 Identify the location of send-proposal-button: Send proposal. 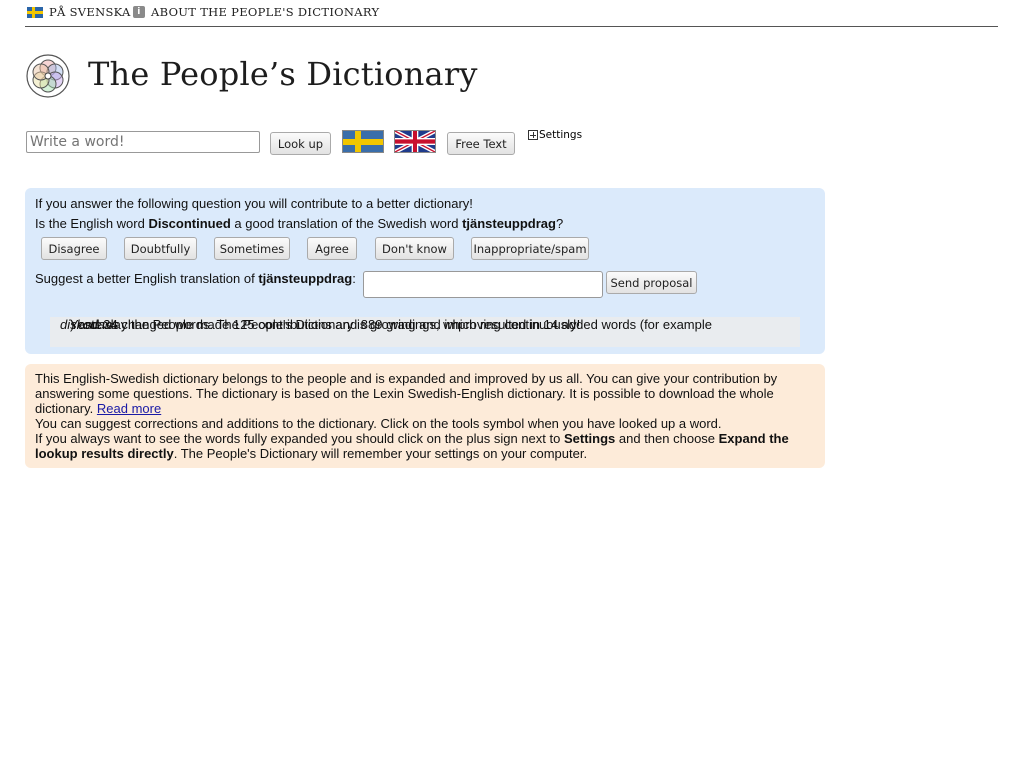
(651, 282).